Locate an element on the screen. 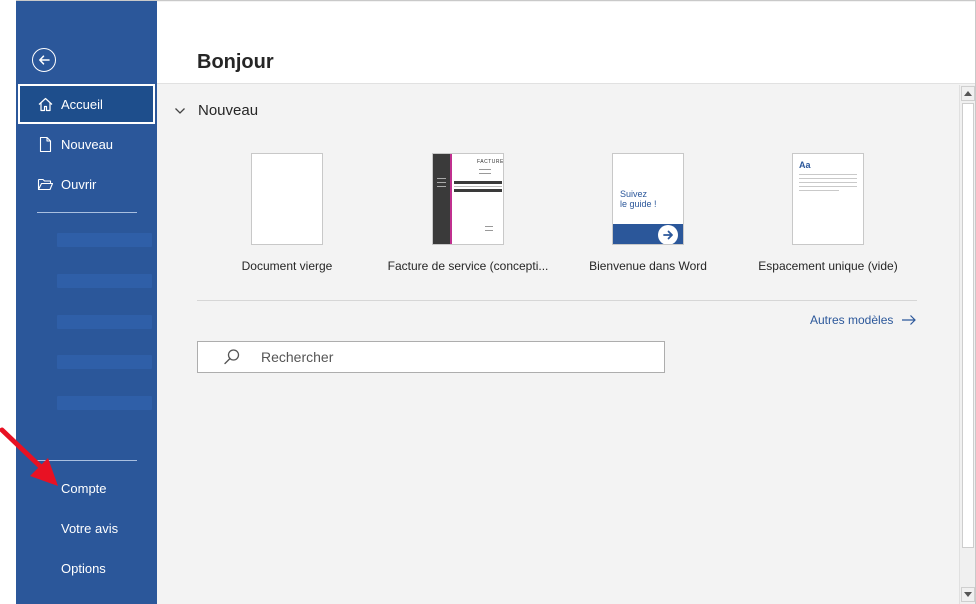  triangle-up-icon is located at coordinates (968, 93).